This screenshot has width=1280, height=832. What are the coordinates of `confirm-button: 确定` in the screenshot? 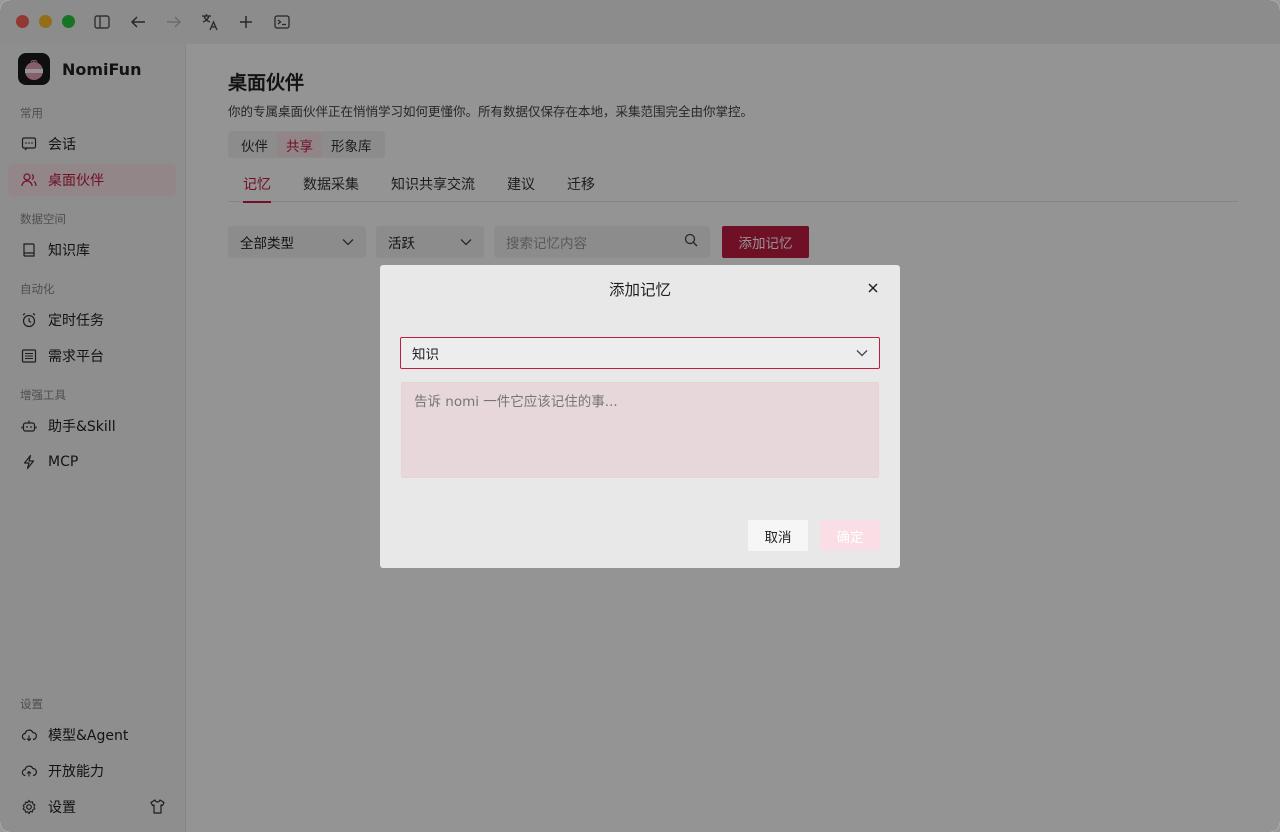 It's located at (850, 535).